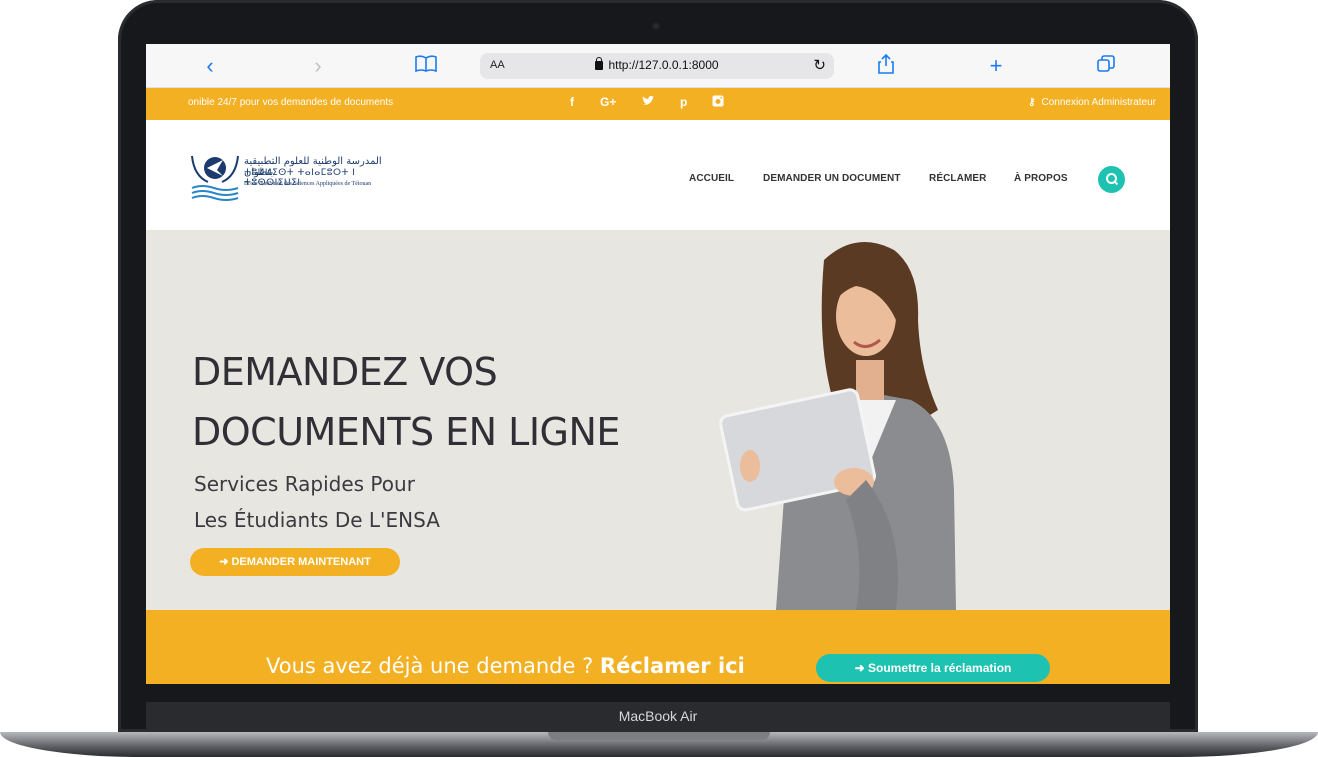  Describe the element at coordinates (711, 178) in the screenshot. I see `nav-accueil: ACCUEIL` at that location.